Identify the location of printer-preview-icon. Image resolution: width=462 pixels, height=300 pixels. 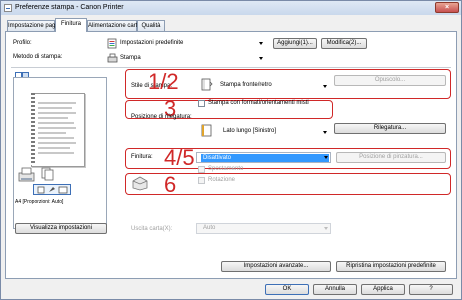
(26, 174).